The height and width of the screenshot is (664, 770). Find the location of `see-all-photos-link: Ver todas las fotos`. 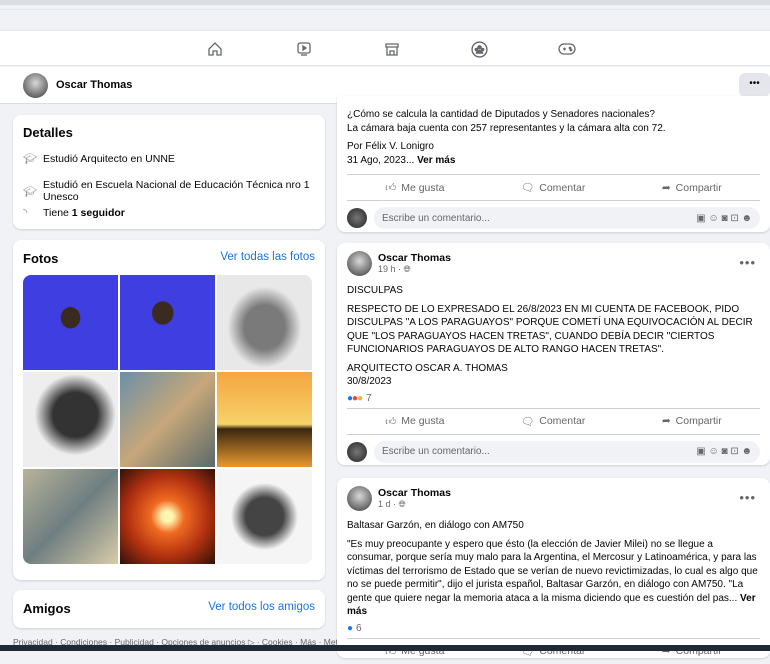

see-all-photos-link: Ver todas las fotos is located at coordinates (267, 257).